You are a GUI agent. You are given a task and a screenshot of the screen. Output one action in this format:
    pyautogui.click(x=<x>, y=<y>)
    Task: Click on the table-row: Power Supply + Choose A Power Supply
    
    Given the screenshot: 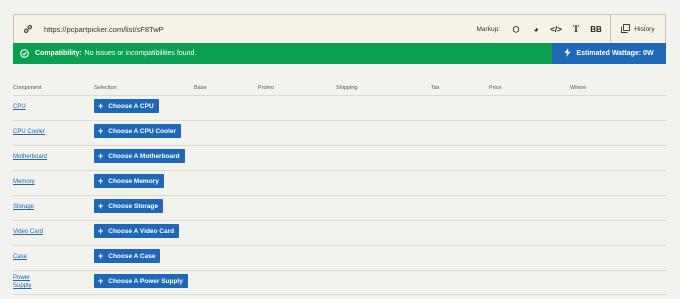 What is the action you would take?
    pyautogui.click(x=339, y=283)
    